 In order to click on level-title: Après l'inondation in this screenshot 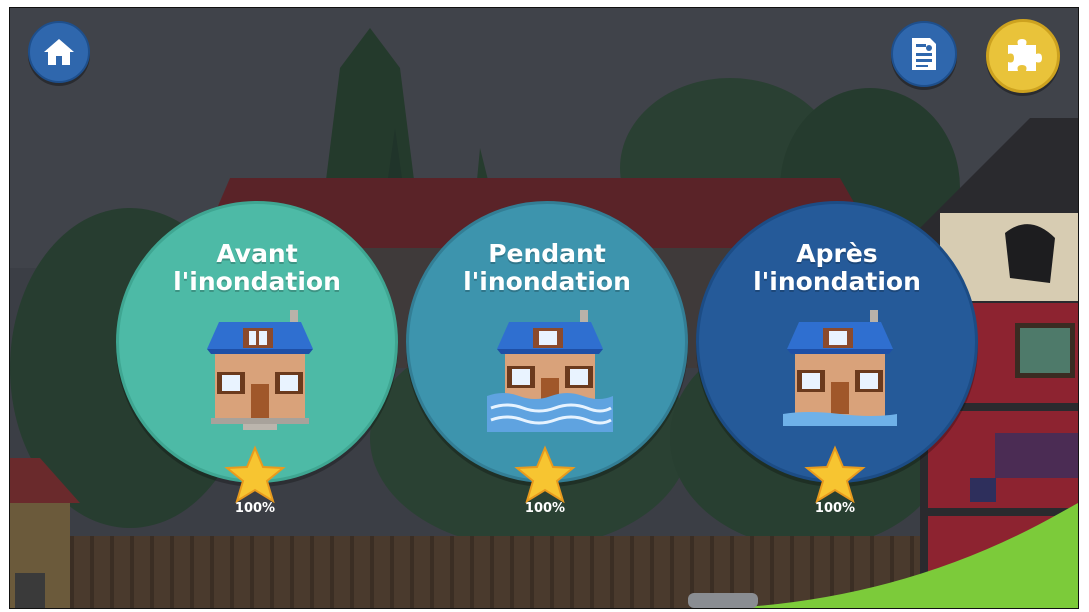, I will do `click(837, 268)`.